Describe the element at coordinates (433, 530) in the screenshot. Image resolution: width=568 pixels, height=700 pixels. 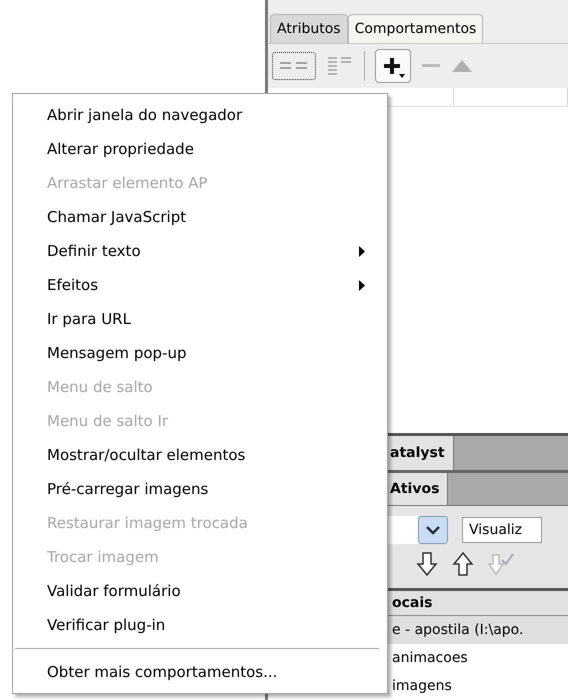
I see `chevron-down-icon` at that location.